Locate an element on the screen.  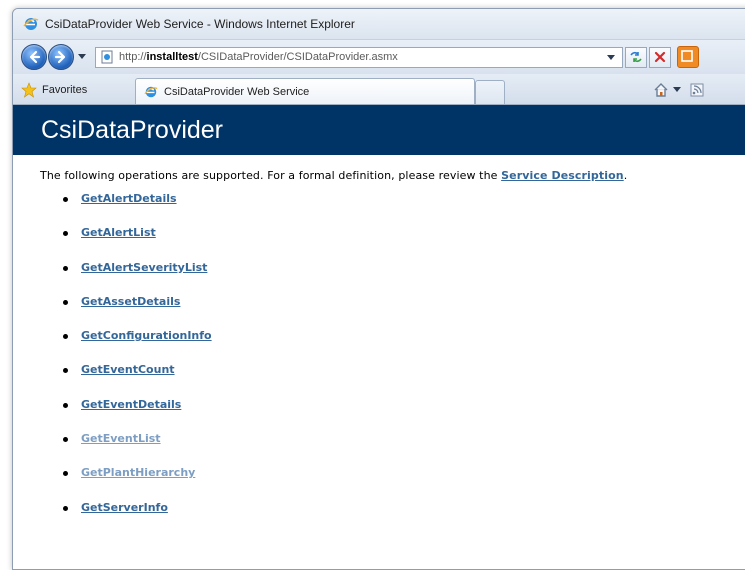
tab-csidataprovider: CsiDataProvider Web Service is located at coordinates (305, 91).